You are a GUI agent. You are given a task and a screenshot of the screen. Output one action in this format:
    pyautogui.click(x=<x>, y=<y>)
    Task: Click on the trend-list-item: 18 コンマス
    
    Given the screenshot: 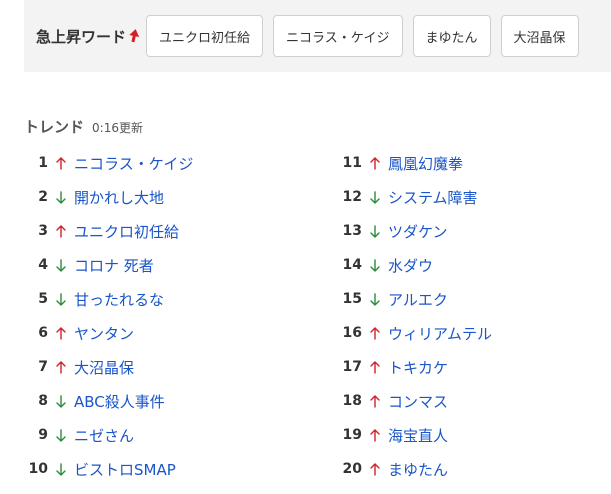 What is the action you would take?
    pyautogui.click(x=415, y=401)
    